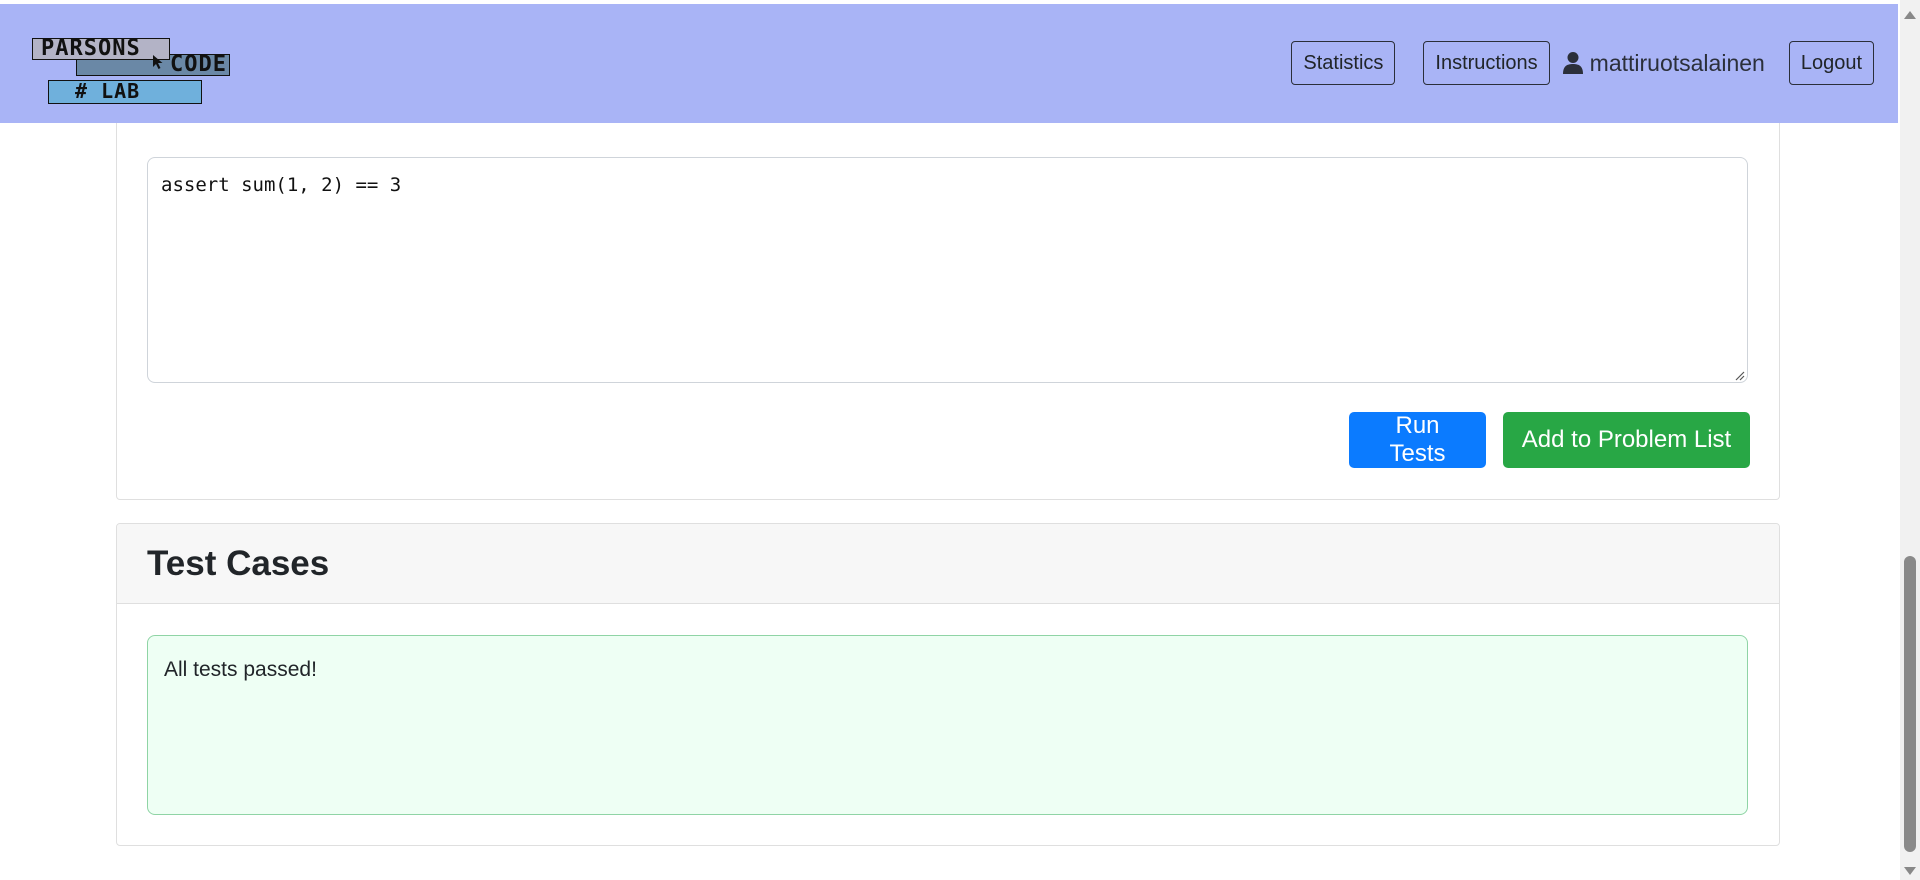 The height and width of the screenshot is (880, 1920). Describe the element at coordinates (1910, 704) in the screenshot. I see `scrollbar-thumb` at that location.